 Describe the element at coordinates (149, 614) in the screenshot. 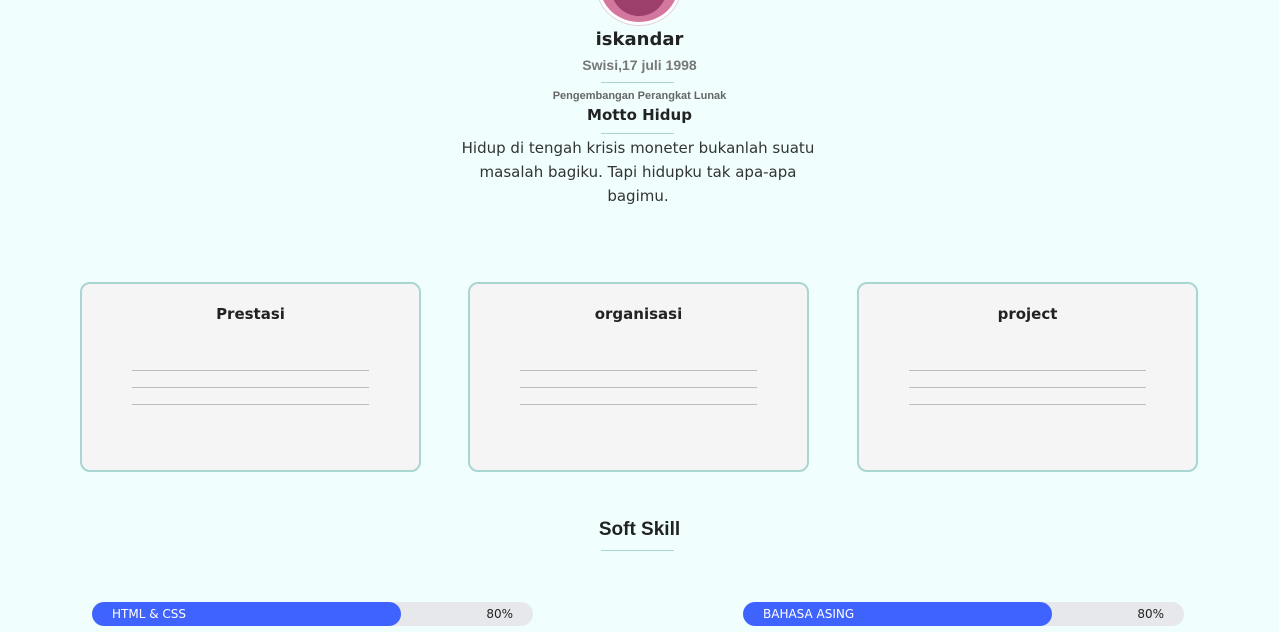

I see `skill-label: HTML & CSS` at that location.